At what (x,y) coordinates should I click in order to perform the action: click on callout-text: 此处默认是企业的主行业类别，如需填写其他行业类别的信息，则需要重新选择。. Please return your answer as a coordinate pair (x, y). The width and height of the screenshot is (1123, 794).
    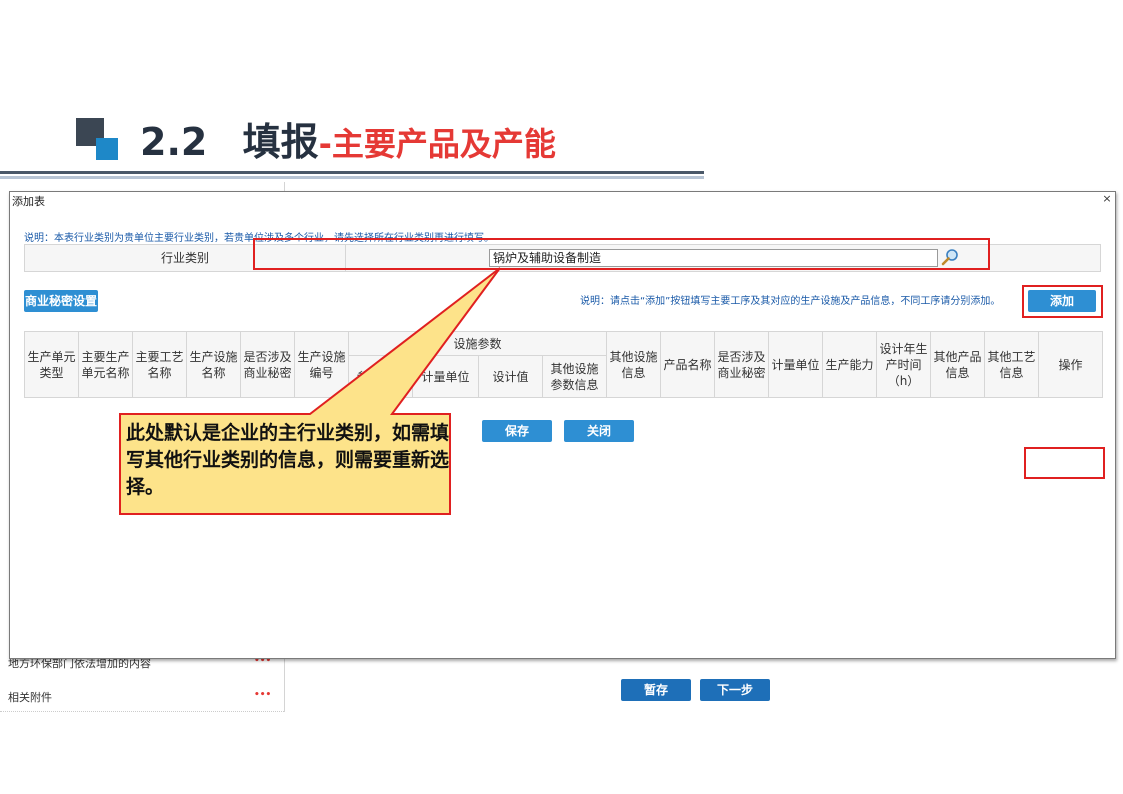
    Looking at the image, I should click on (288, 460).